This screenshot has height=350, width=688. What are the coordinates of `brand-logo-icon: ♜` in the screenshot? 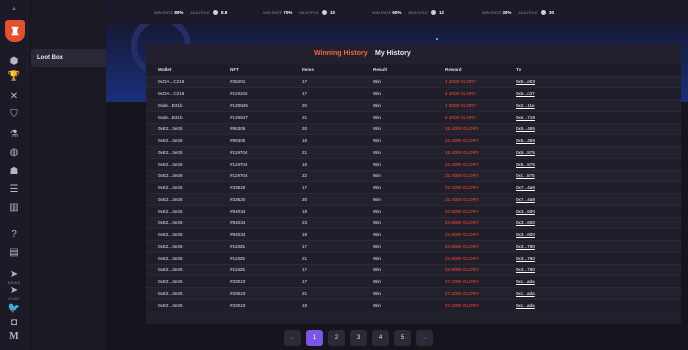 It's located at (15, 31).